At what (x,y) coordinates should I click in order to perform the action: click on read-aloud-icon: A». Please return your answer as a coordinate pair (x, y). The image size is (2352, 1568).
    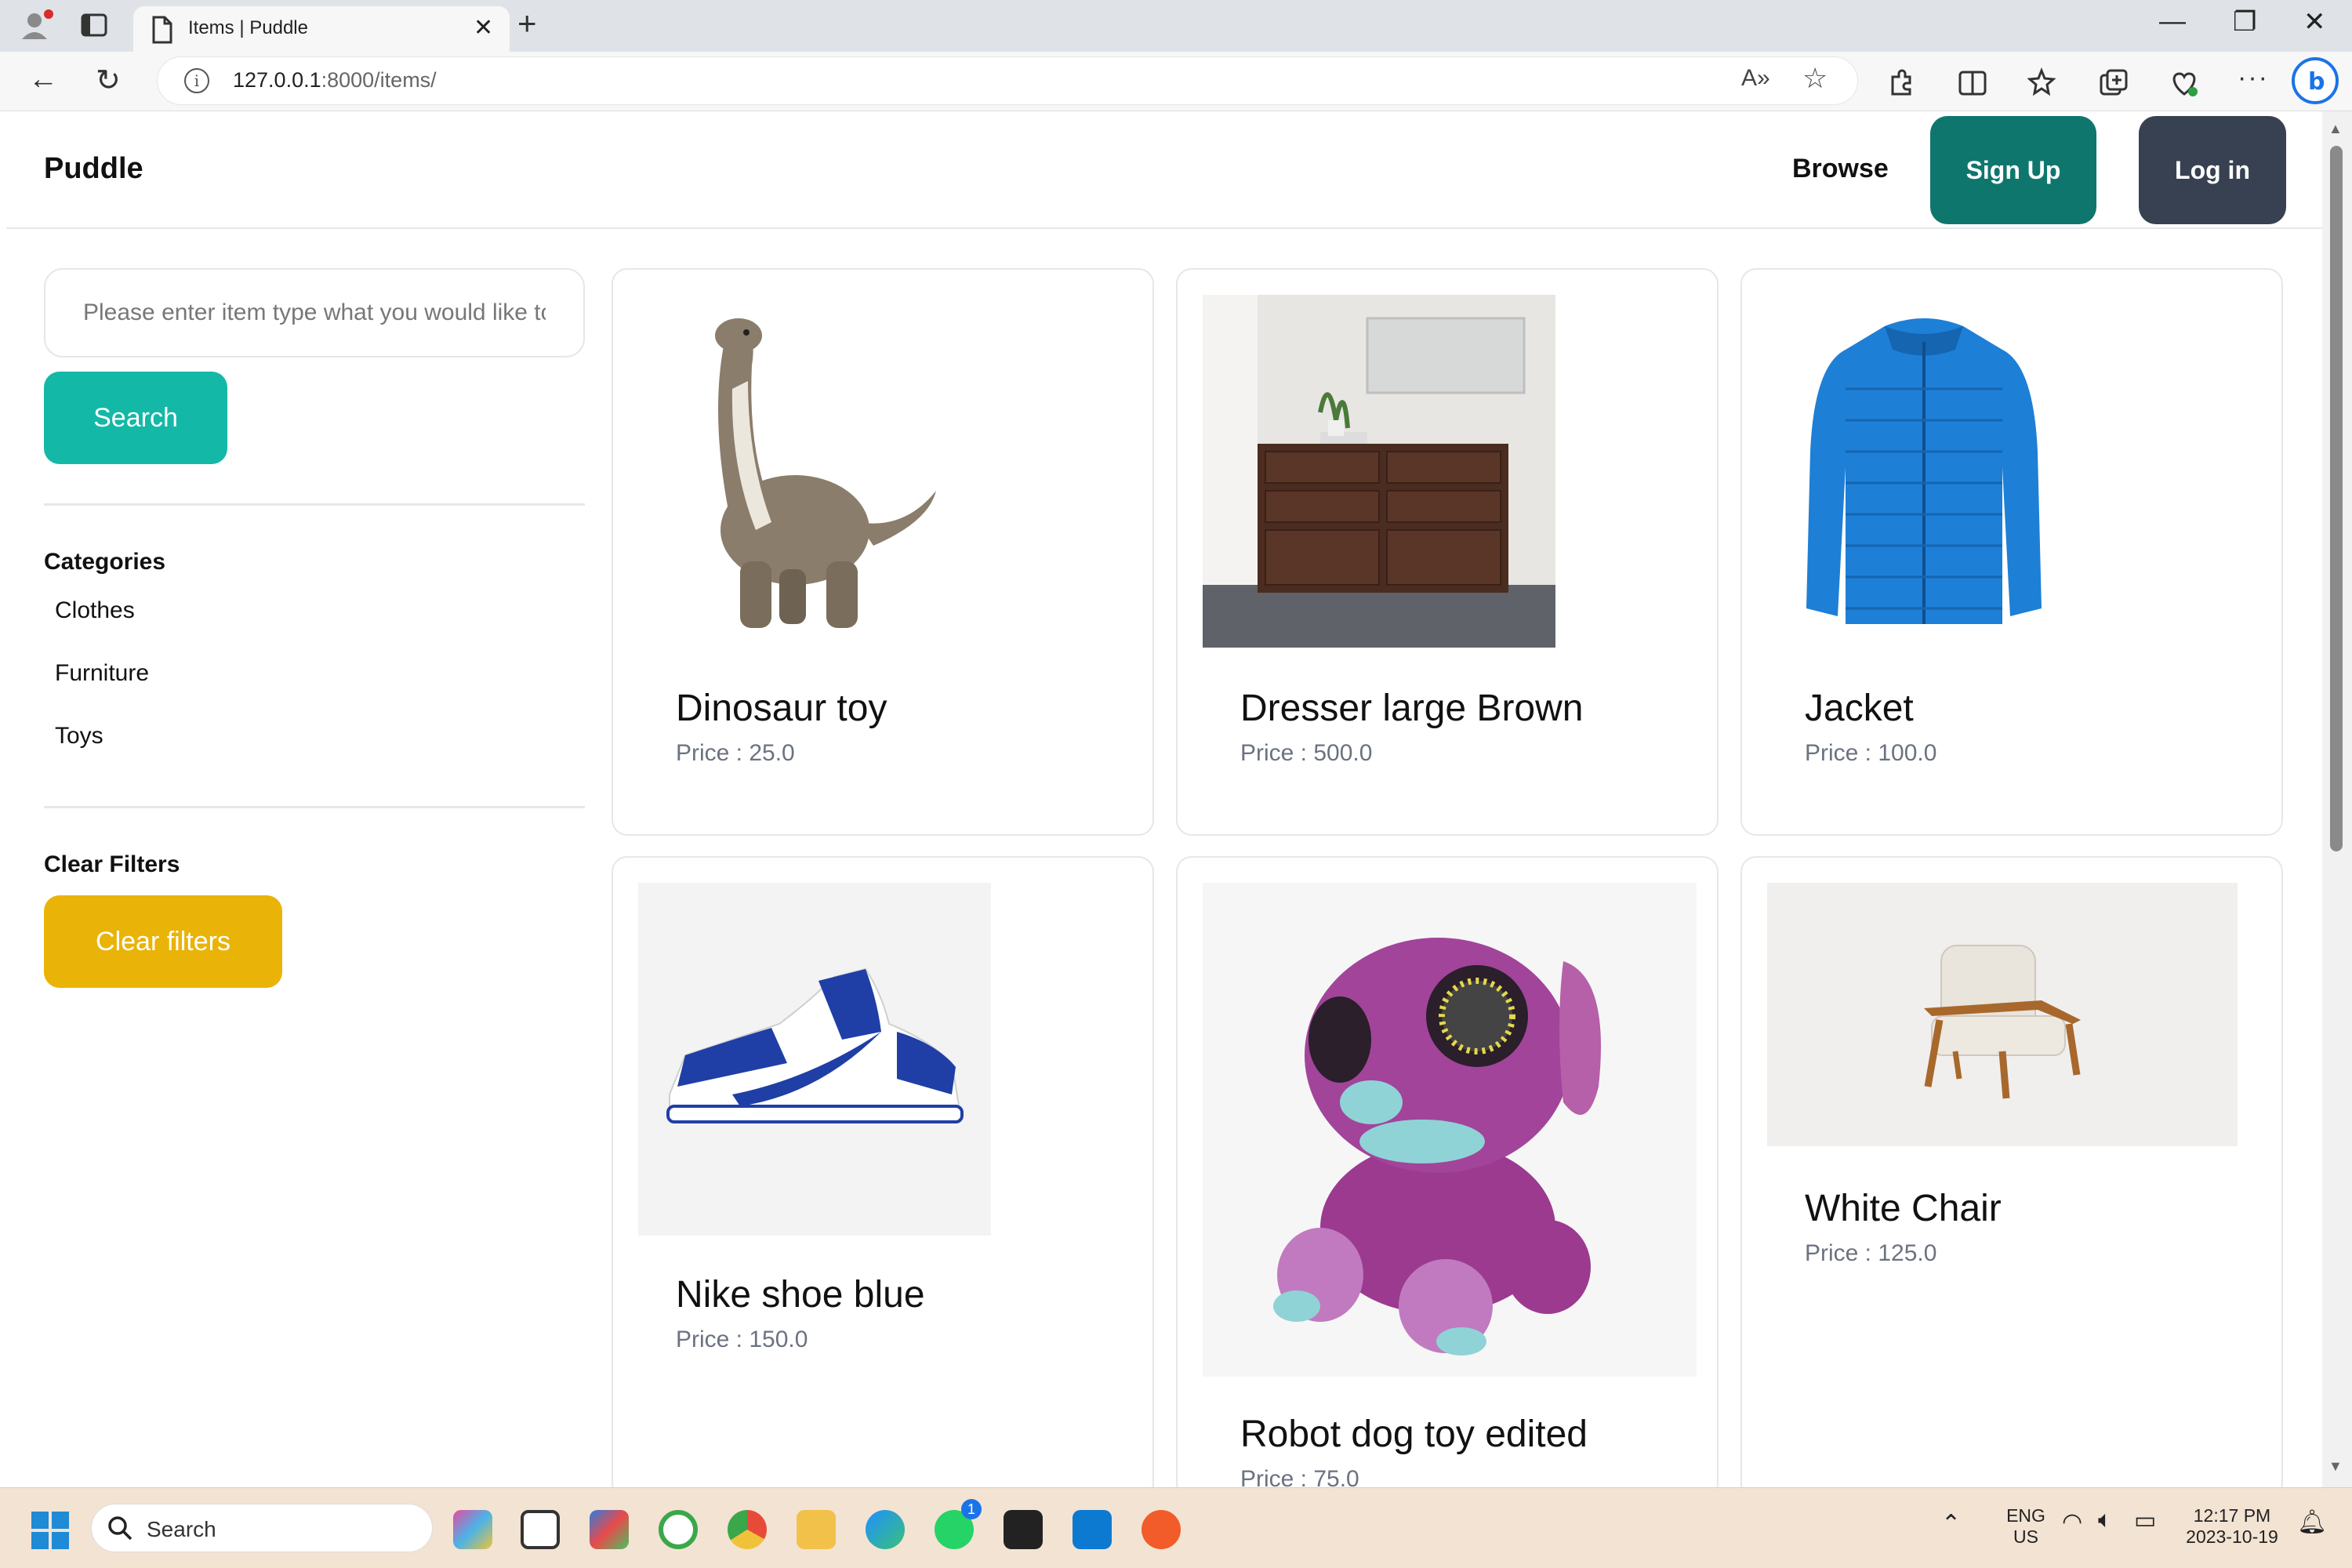
    Looking at the image, I should click on (1755, 78).